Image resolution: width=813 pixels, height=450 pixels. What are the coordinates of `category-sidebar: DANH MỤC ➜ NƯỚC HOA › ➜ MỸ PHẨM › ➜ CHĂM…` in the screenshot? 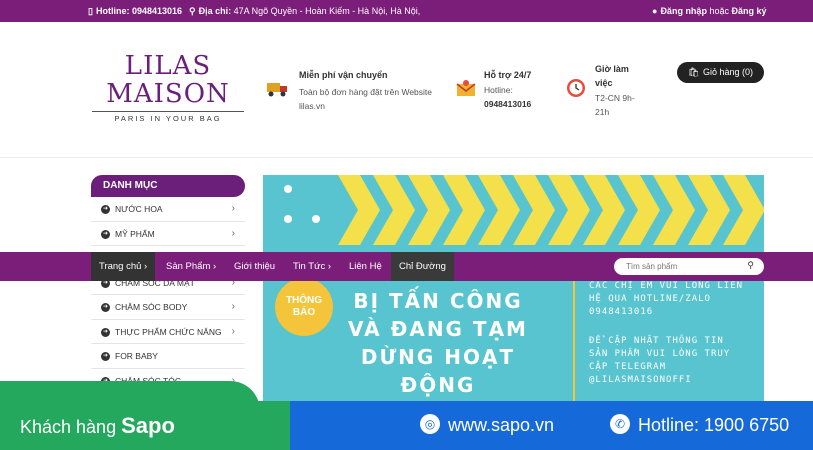 It's located at (168, 295).